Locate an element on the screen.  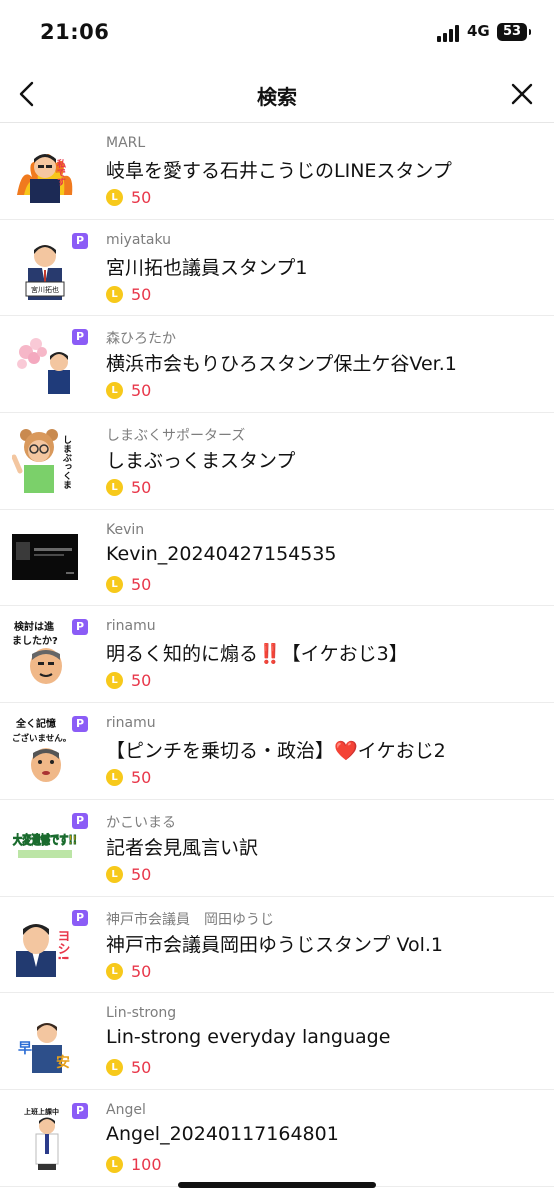
svg-text: 全く記憶 is located at coordinates (35, 723).